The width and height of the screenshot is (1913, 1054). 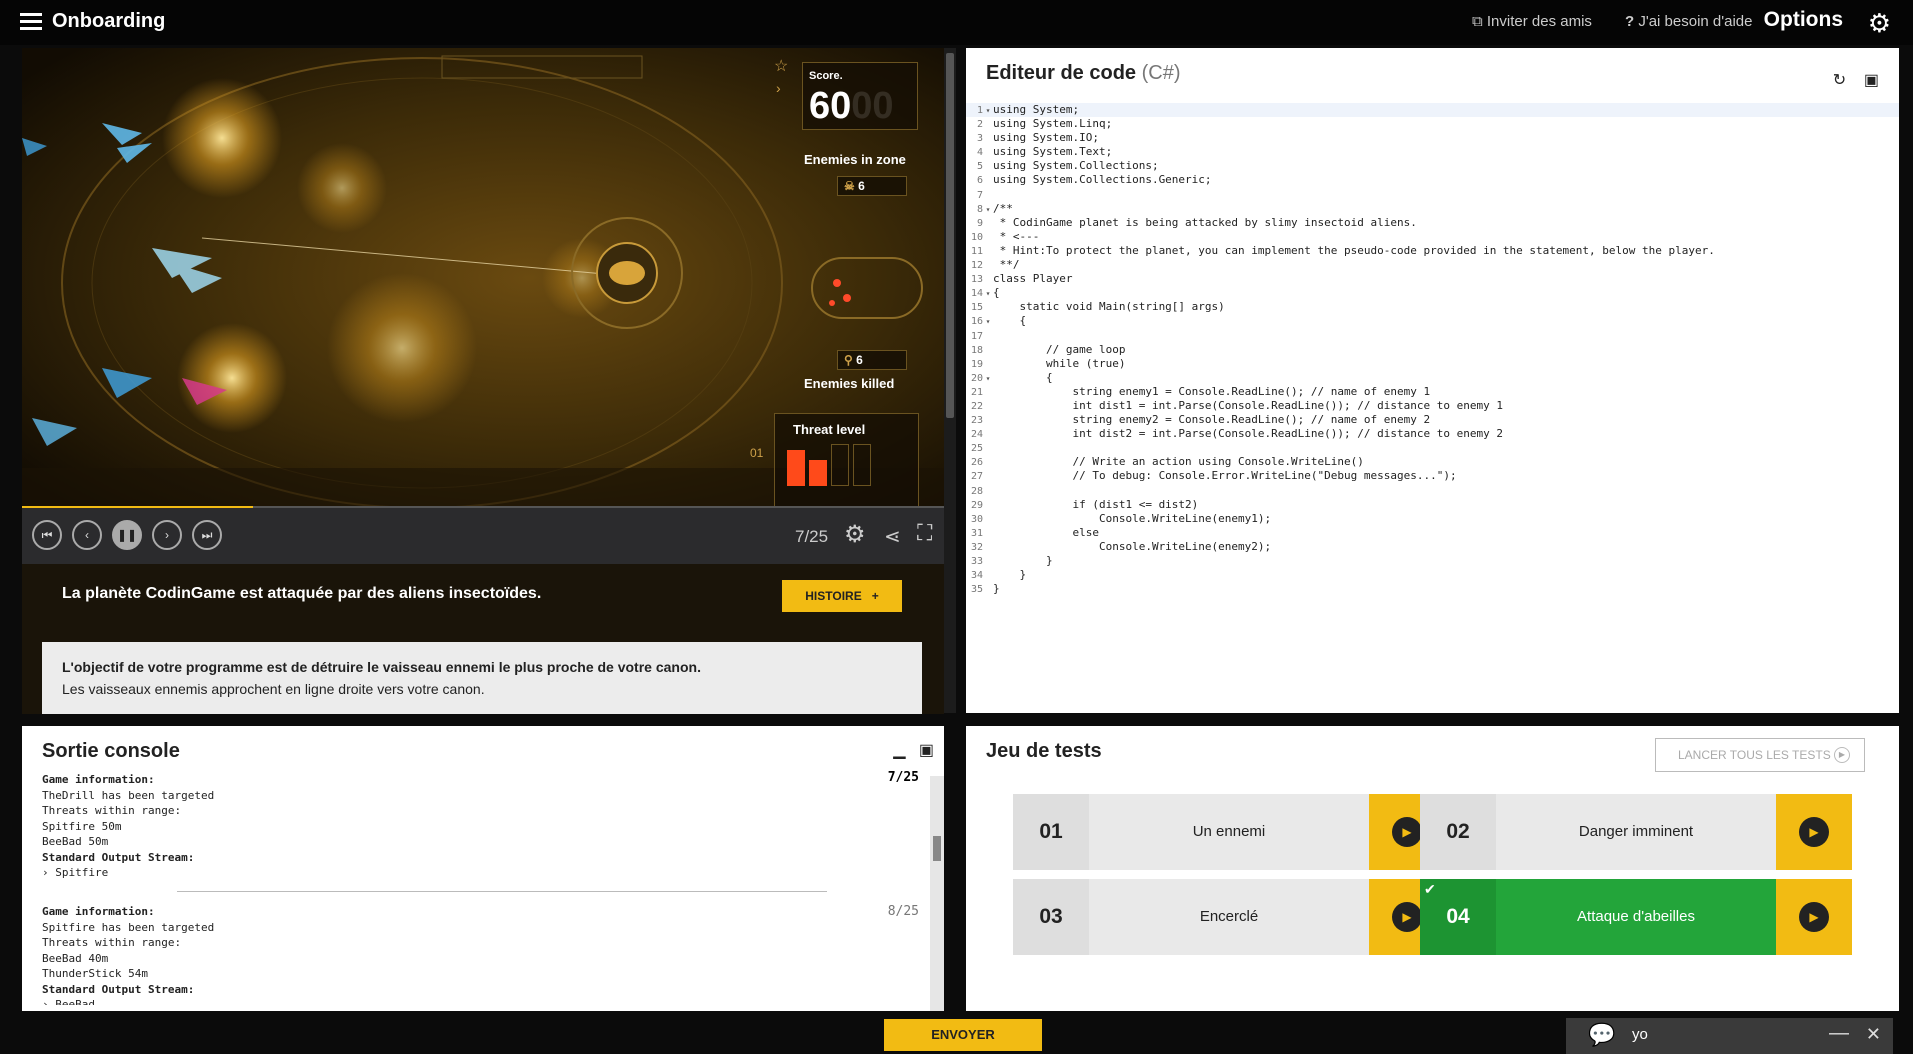 I want to click on fullscreen-icon: ⛶, so click(x=924, y=533).